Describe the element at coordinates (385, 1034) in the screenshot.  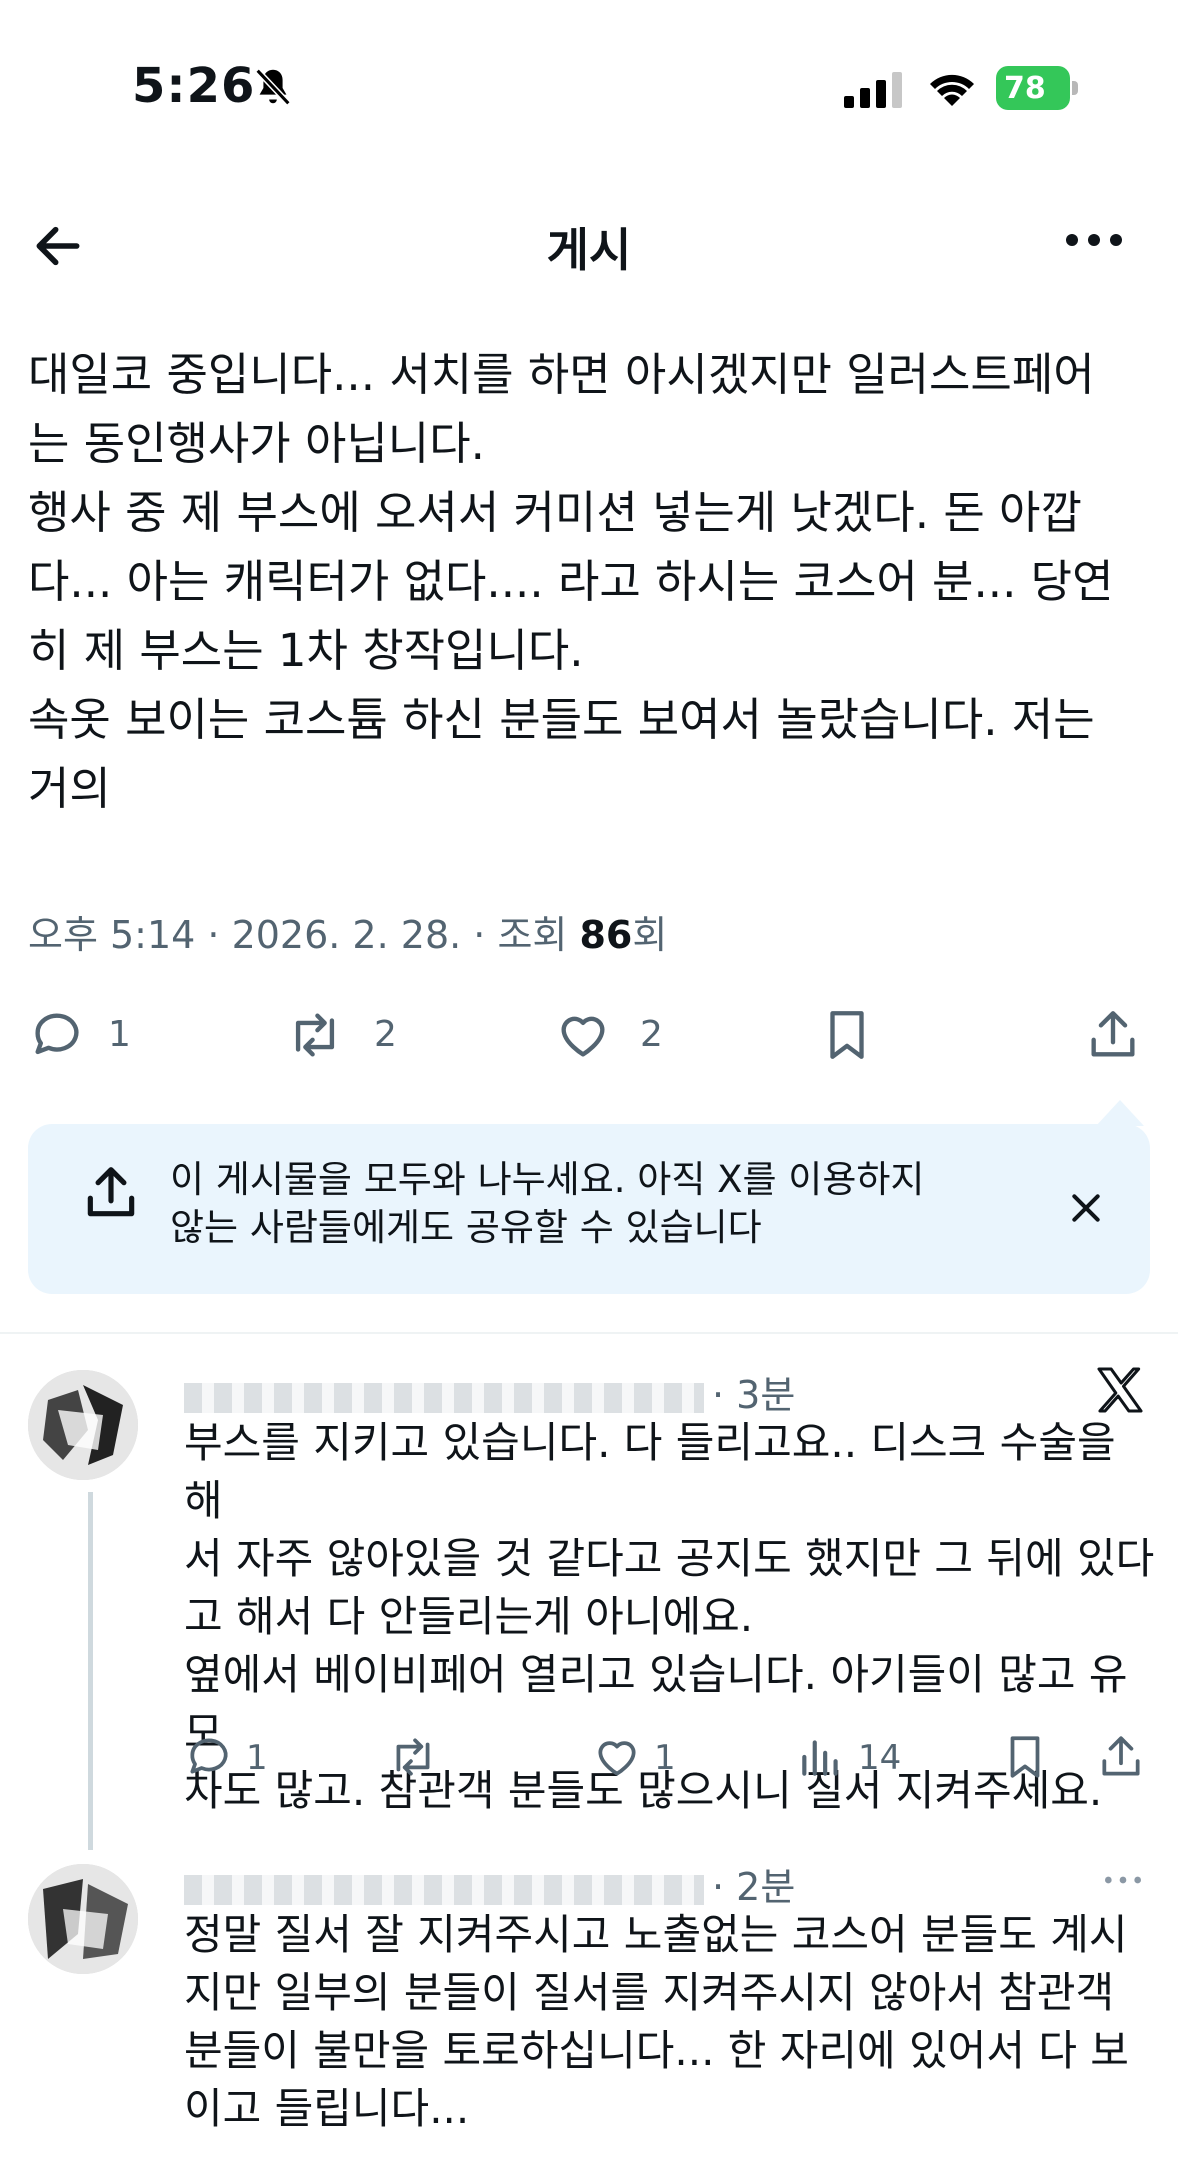
I see `repost-count: 2` at that location.